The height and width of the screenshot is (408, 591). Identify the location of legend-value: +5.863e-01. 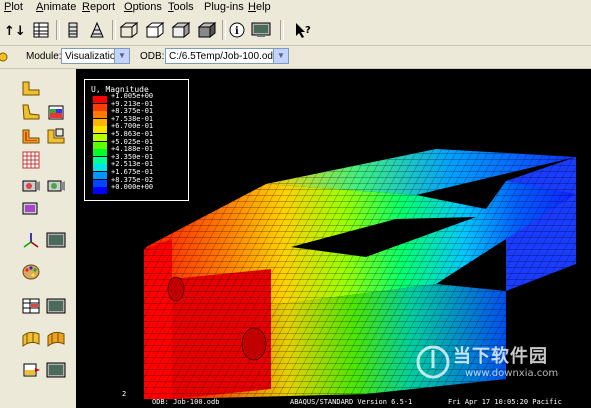
(132, 134).